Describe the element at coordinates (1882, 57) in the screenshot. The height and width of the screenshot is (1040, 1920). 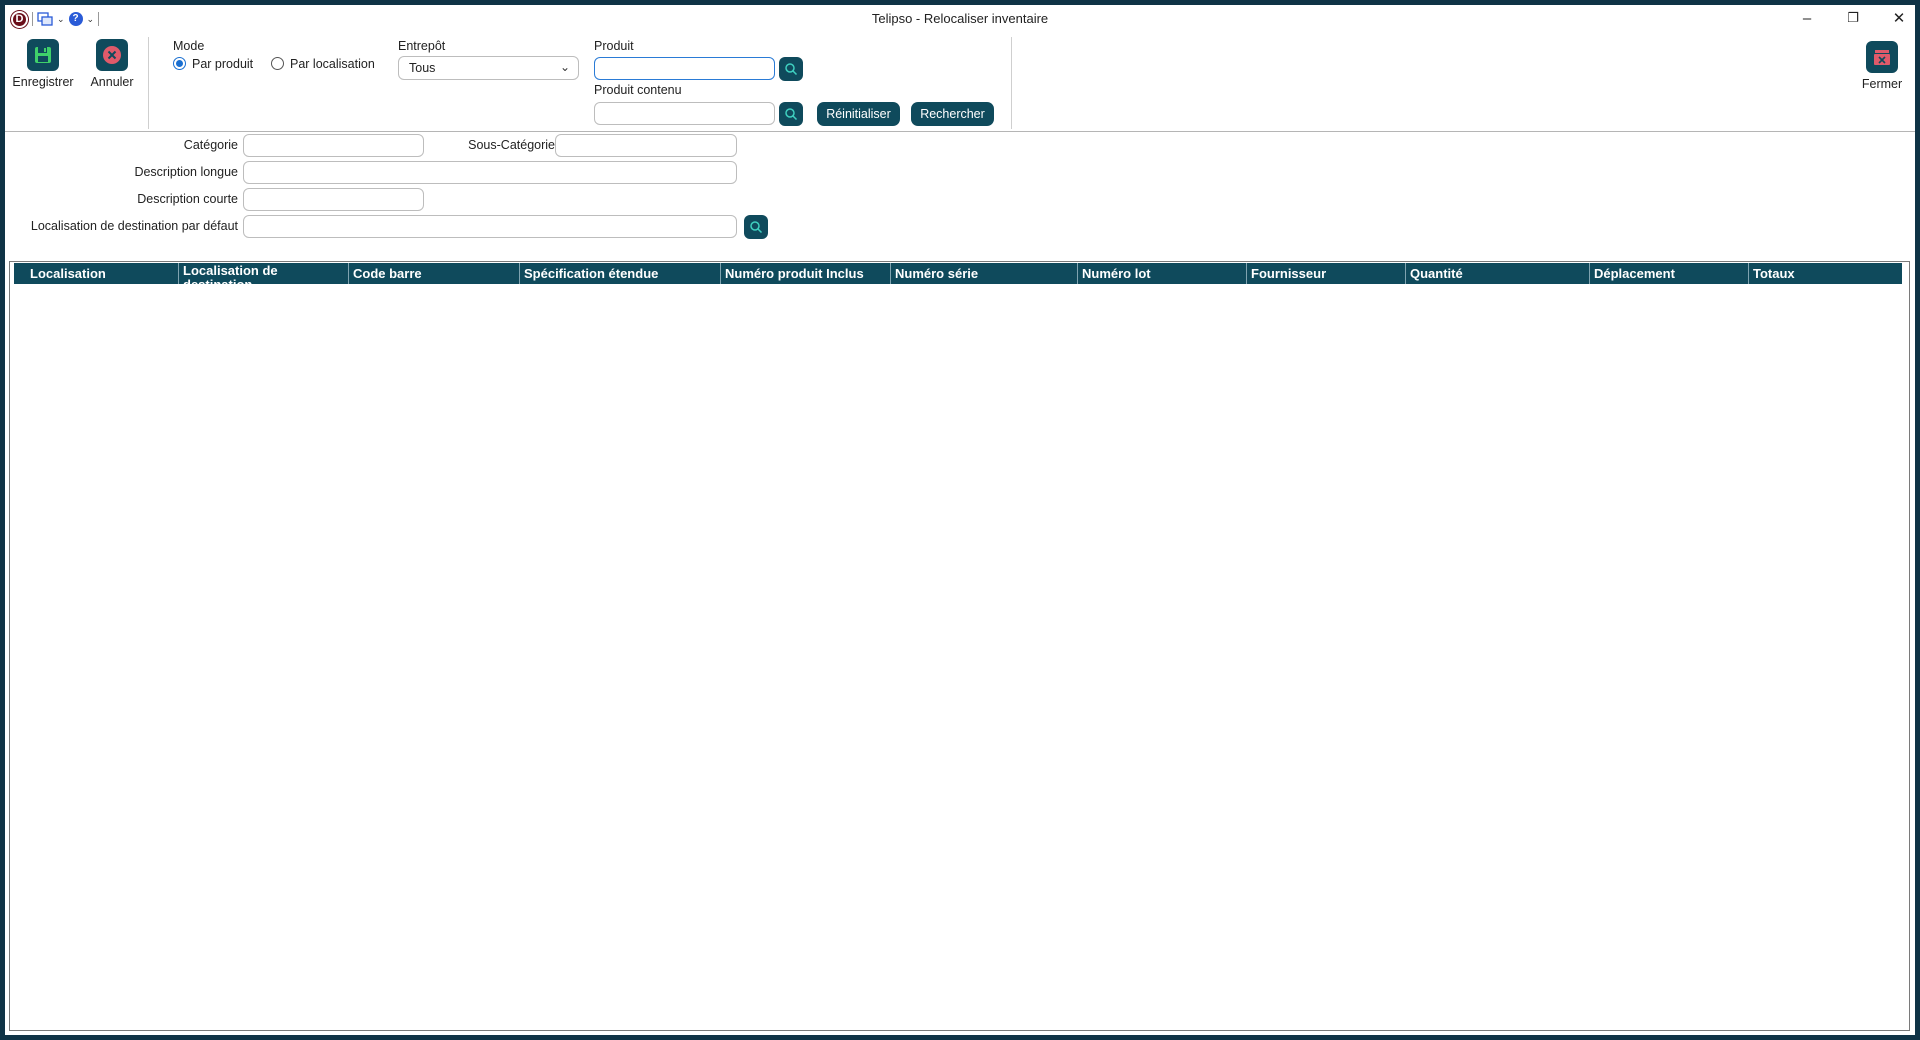
I see `close-icon` at that location.